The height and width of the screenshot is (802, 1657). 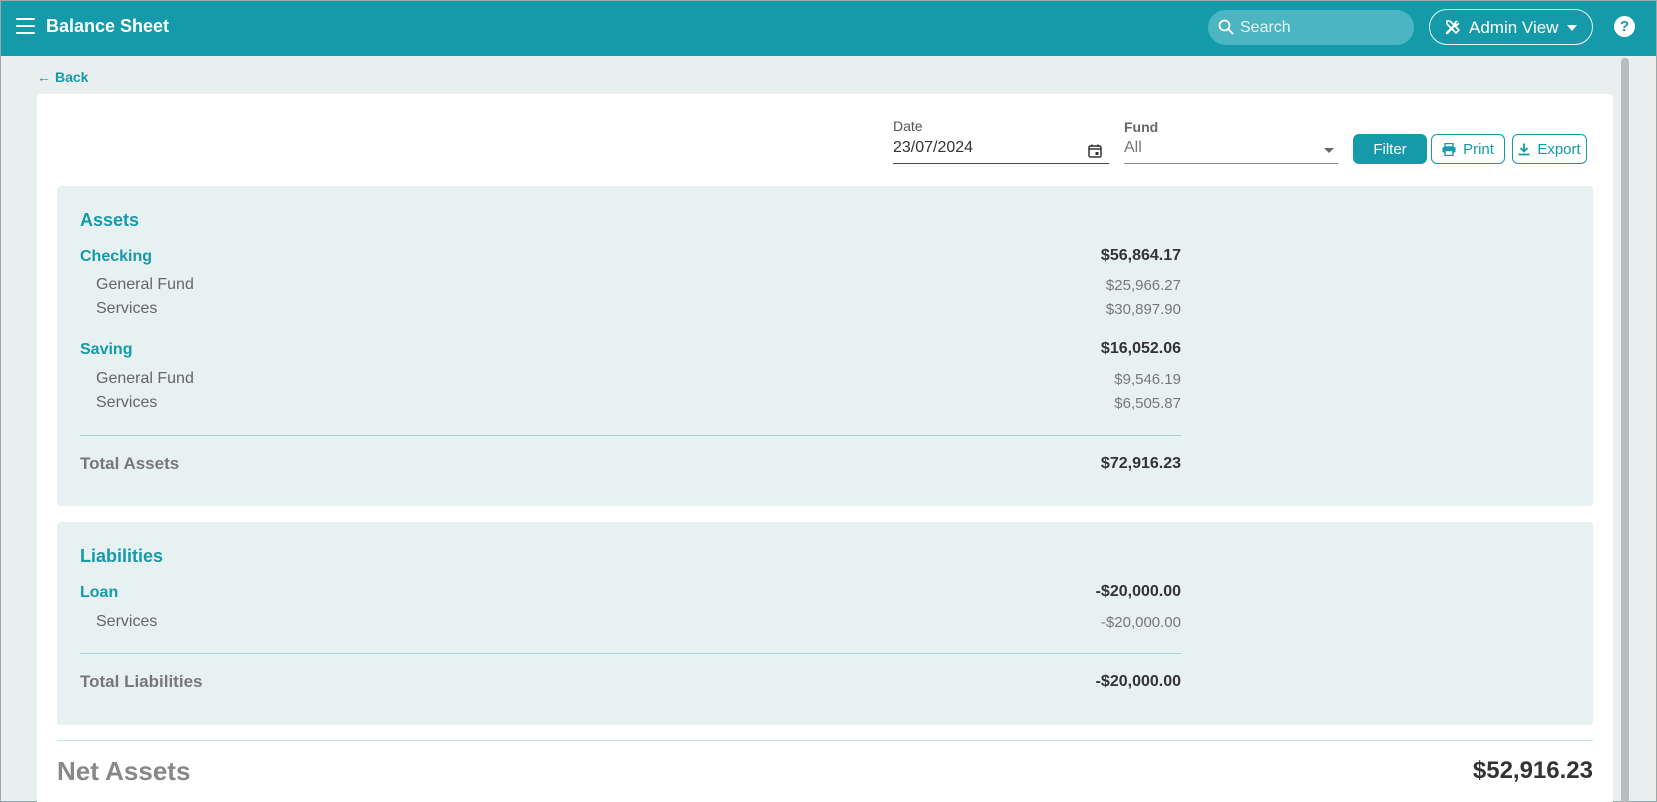 What do you see at coordinates (933, 147) in the screenshot?
I see `date-value: 23/07/2024` at bounding box center [933, 147].